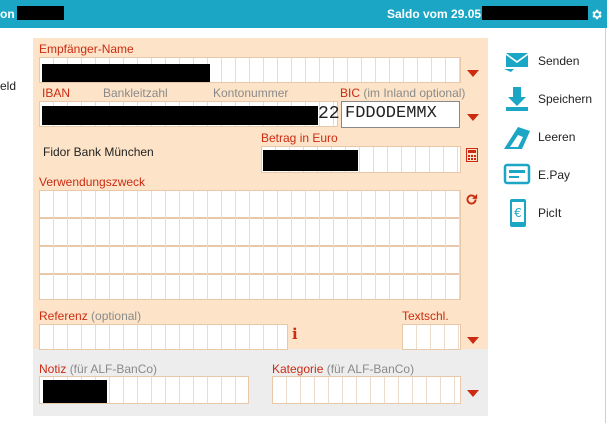 The width and height of the screenshot is (607, 423). I want to click on verwendung-label: Verwendungszweck, so click(92, 182).